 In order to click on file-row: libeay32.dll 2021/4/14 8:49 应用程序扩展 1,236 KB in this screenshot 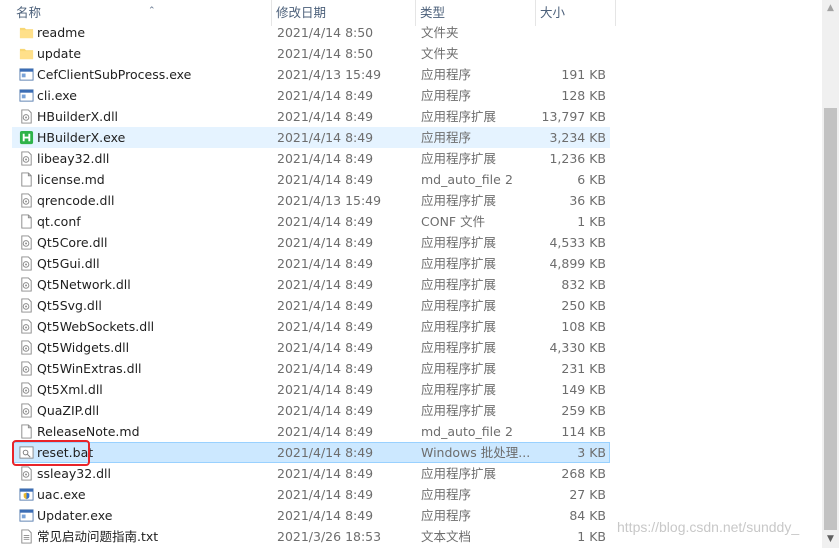, I will do `click(311, 158)`.